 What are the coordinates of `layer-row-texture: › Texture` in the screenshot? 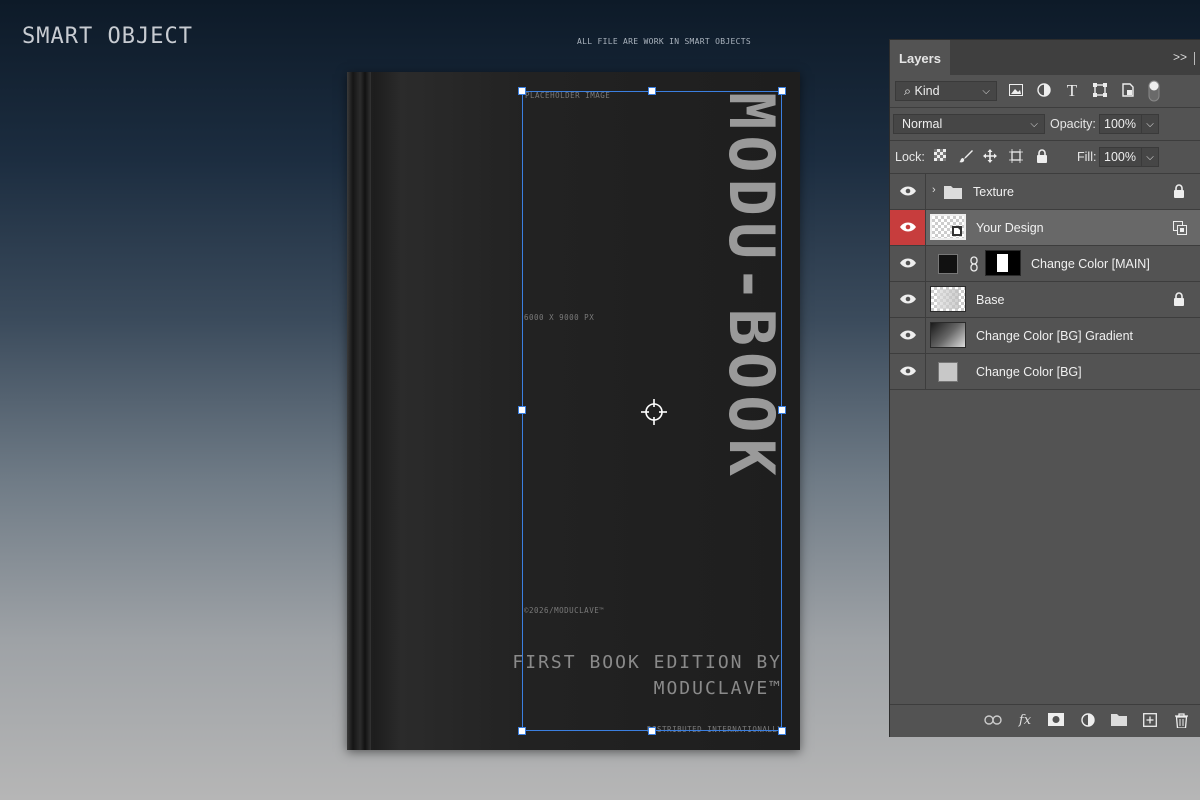 It's located at (1045, 192).